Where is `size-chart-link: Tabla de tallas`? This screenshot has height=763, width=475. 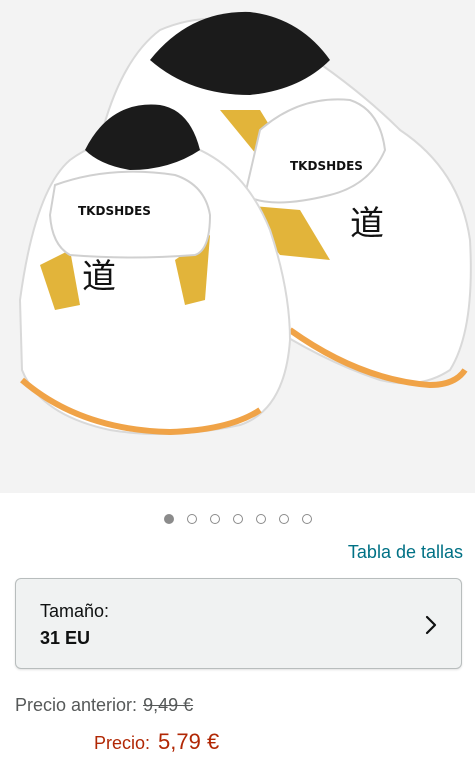 size-chart-link: Tabla de tallas is located at coordinates (405, 552).